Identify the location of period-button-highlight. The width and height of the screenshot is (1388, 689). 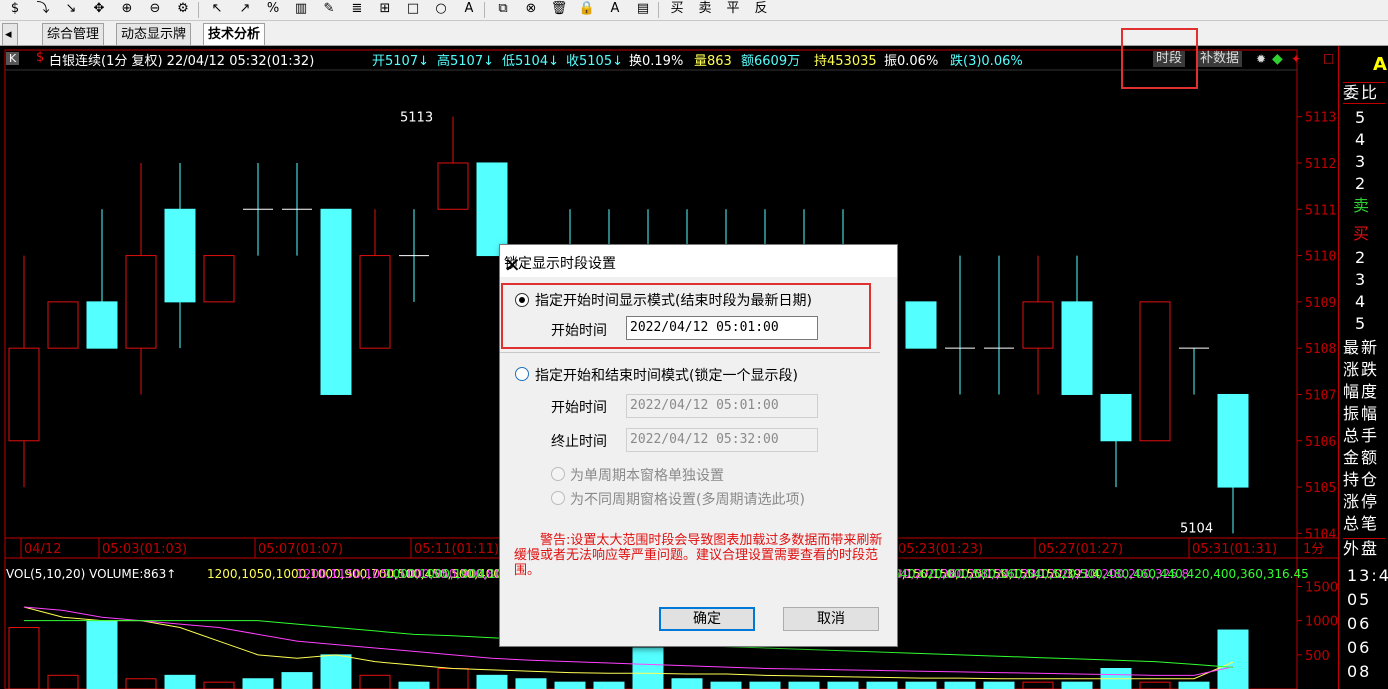
(1159, 58).